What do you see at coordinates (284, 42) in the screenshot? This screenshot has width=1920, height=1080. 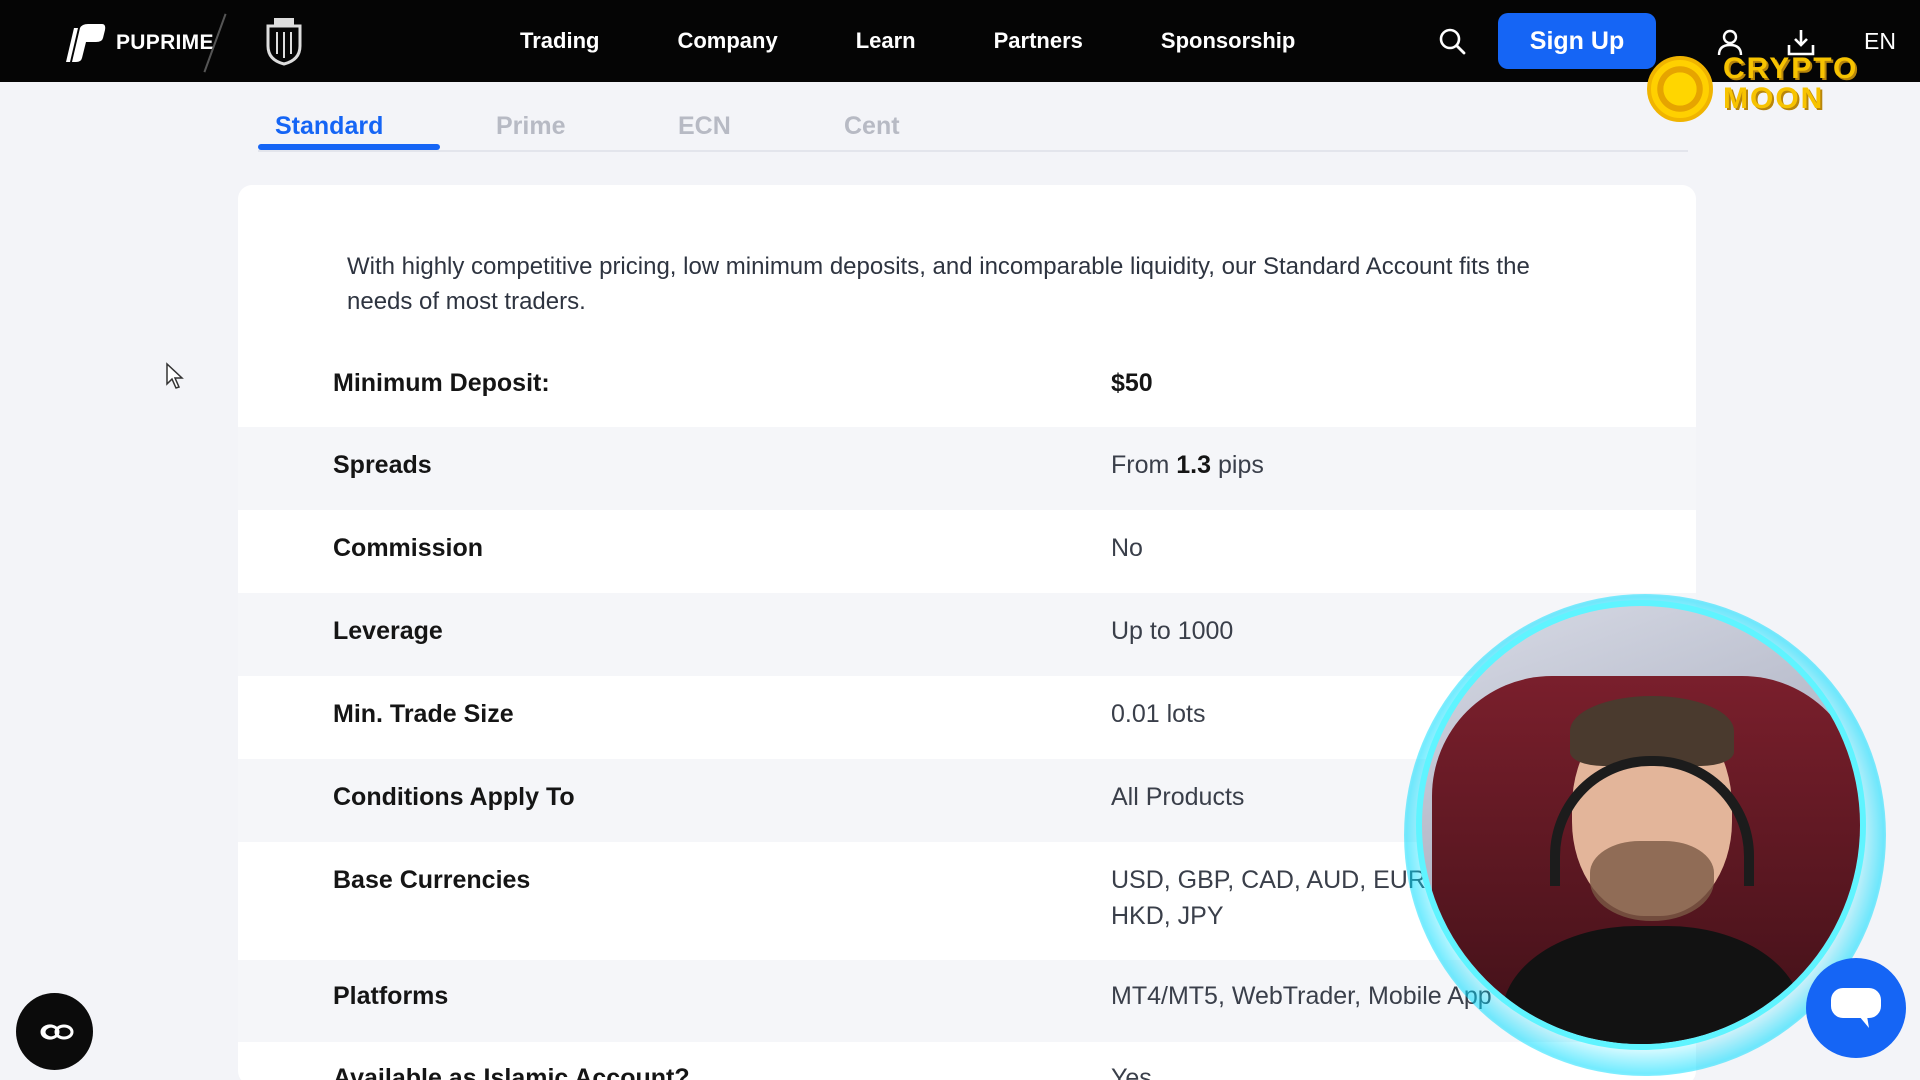 I see `crest-icon` at bounding box center [284, 42].